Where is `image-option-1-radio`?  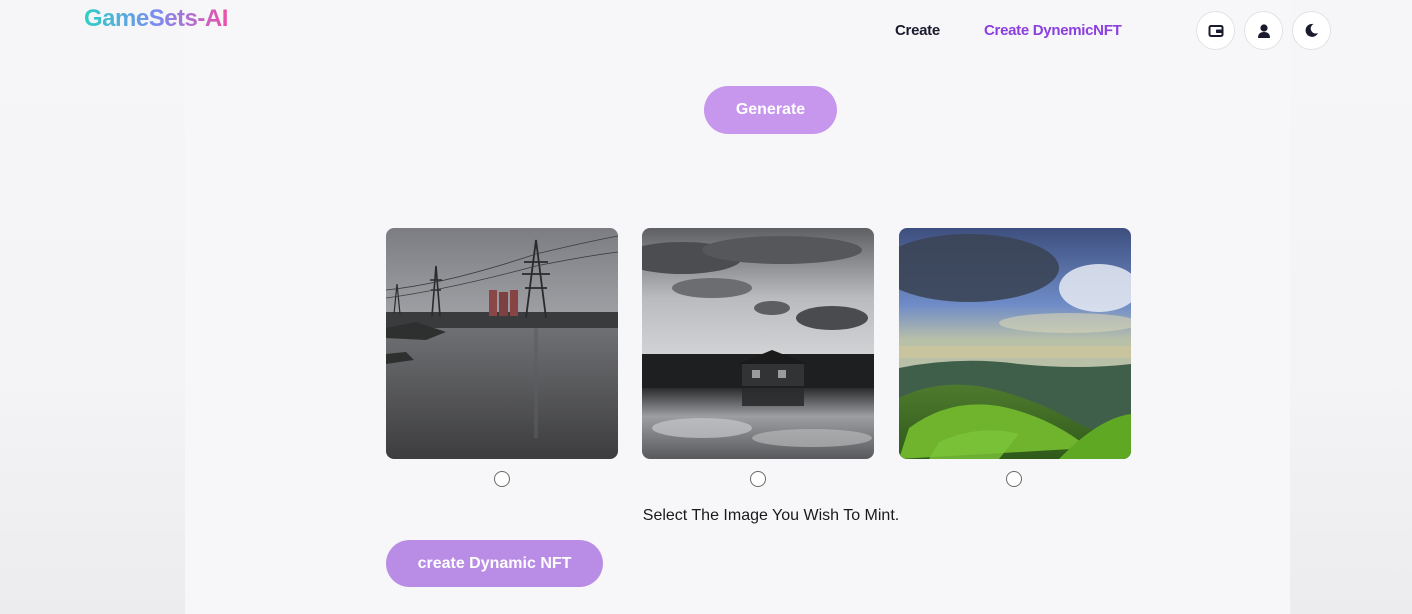
image-option-1-radio is located at coordinates (502, 479).